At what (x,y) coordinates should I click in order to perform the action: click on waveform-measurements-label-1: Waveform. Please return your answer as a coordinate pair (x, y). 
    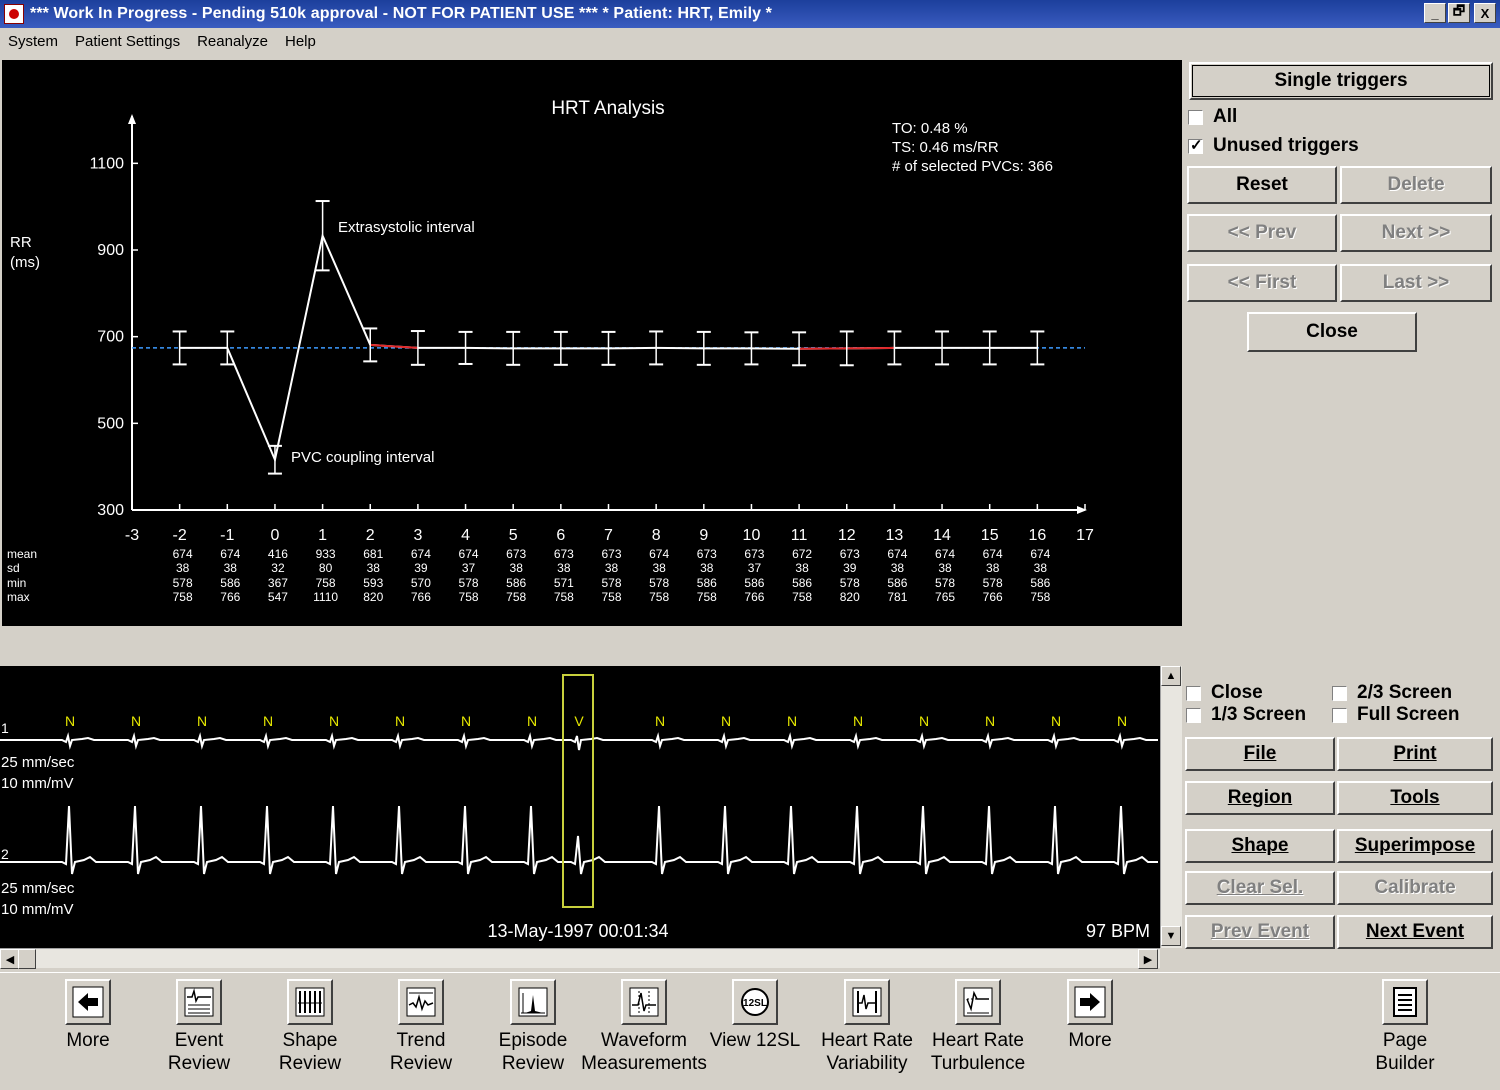
    Looking at the image, I should click on (644, 1040).